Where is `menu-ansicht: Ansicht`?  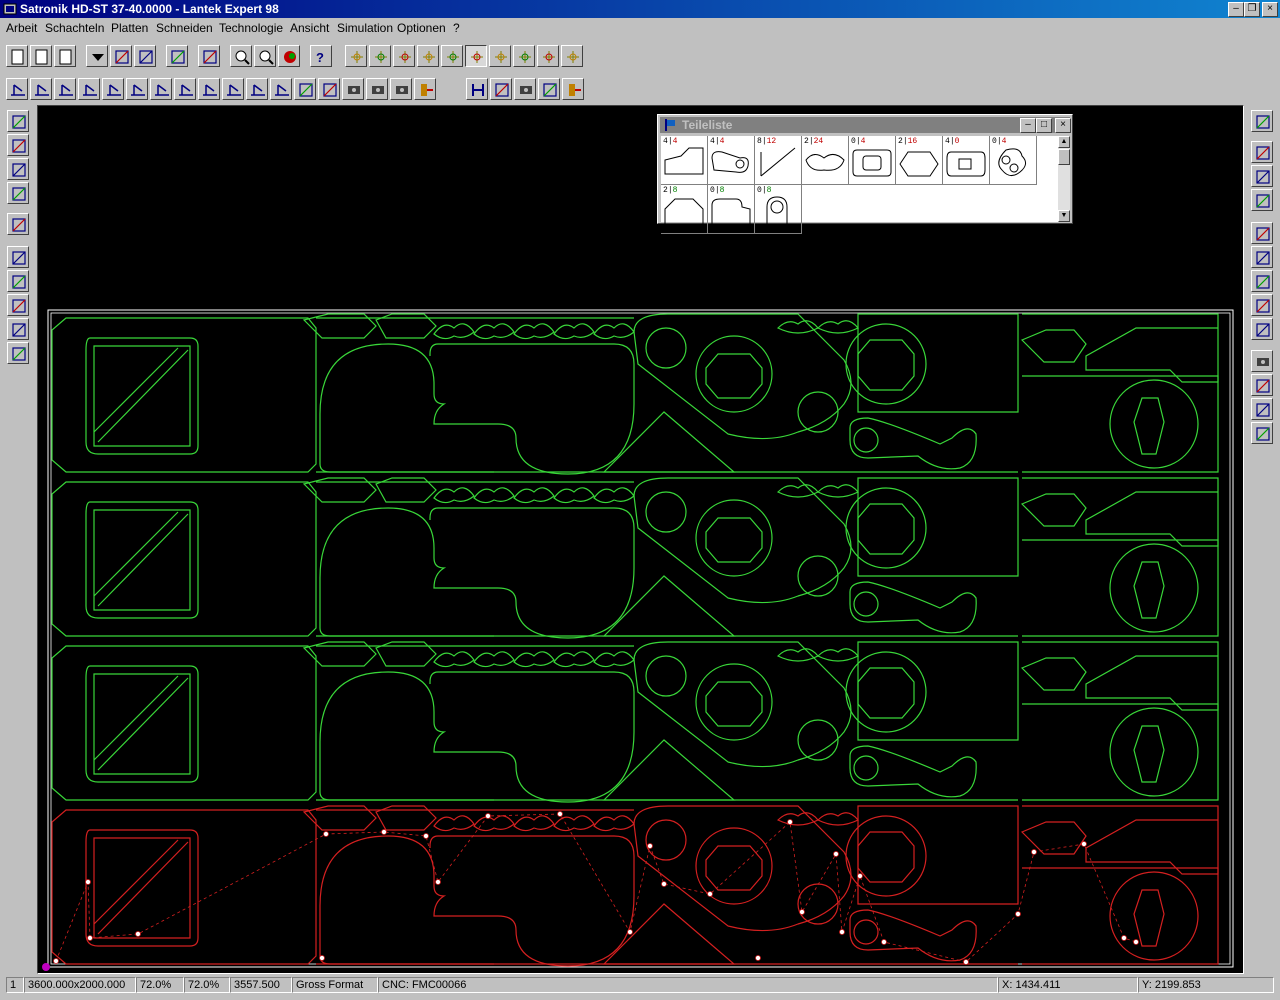
menu-ansicht: Ansicht is located at coordinates (309, 28).